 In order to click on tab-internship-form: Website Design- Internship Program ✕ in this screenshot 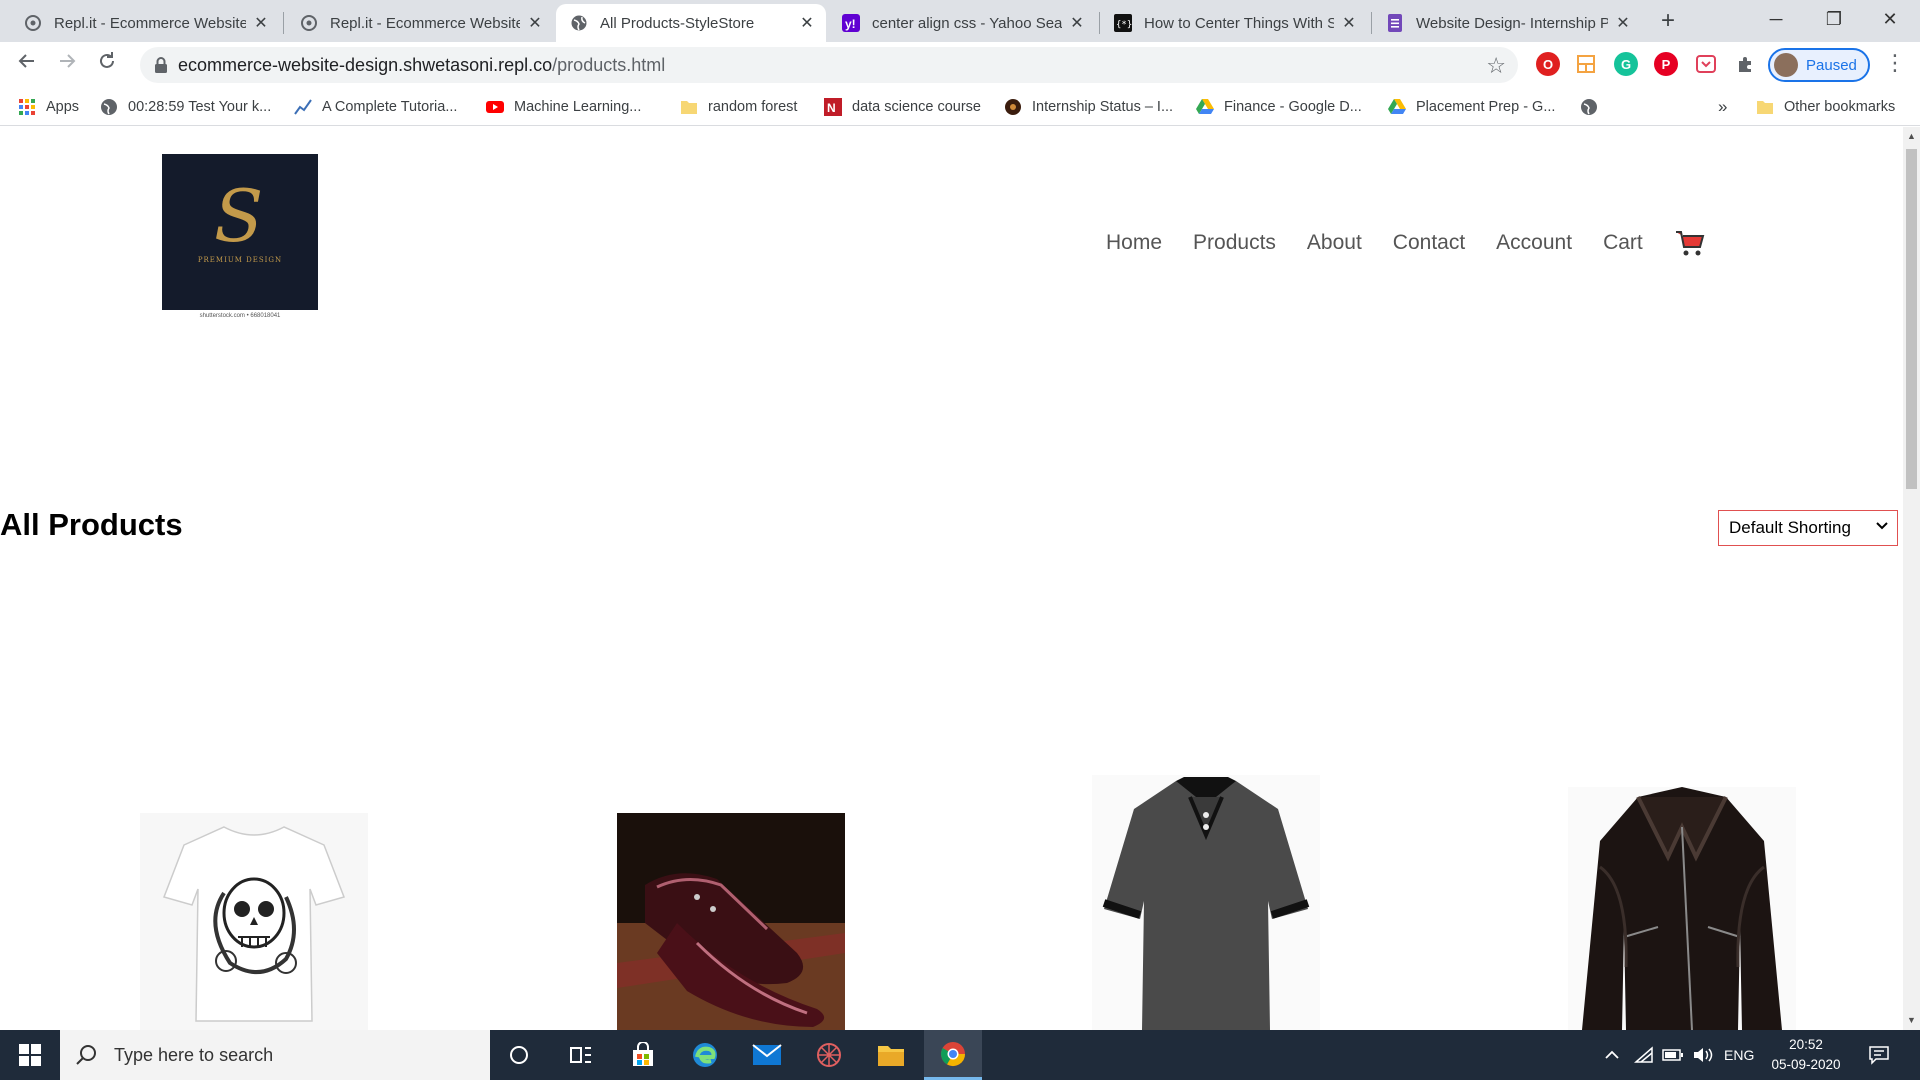, I will do `click(1507, 23)`.